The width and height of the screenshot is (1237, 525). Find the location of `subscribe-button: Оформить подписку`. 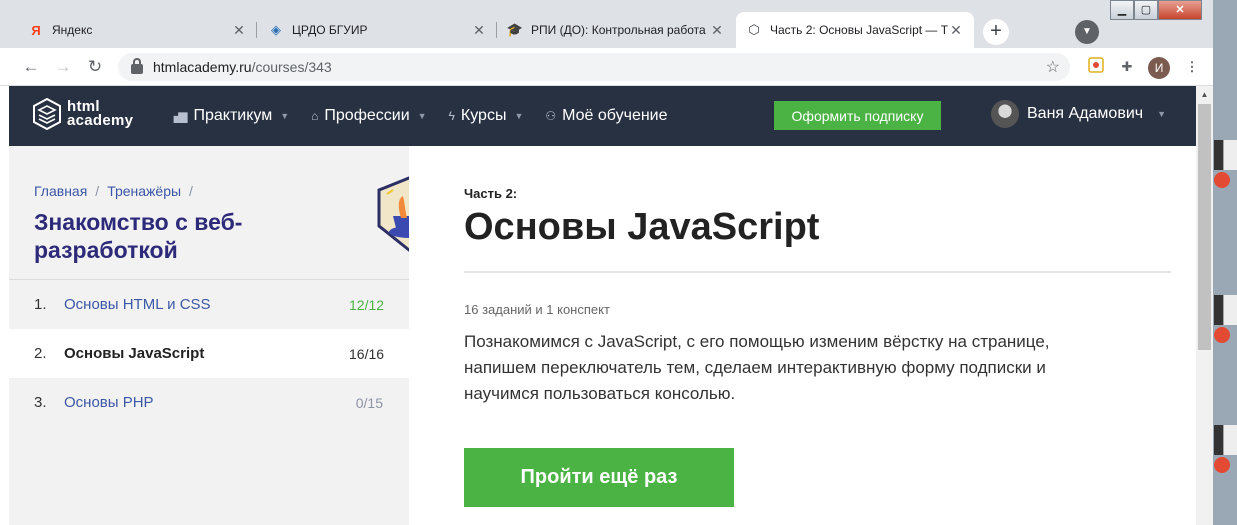

subscribe-button: Оформить подписку is located at coordinates (857, 115).